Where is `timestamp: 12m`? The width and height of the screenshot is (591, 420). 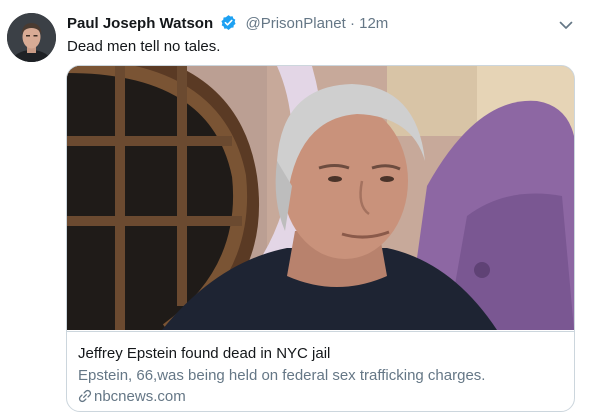
timestamp: 12m is located at coordinates (373, 23).